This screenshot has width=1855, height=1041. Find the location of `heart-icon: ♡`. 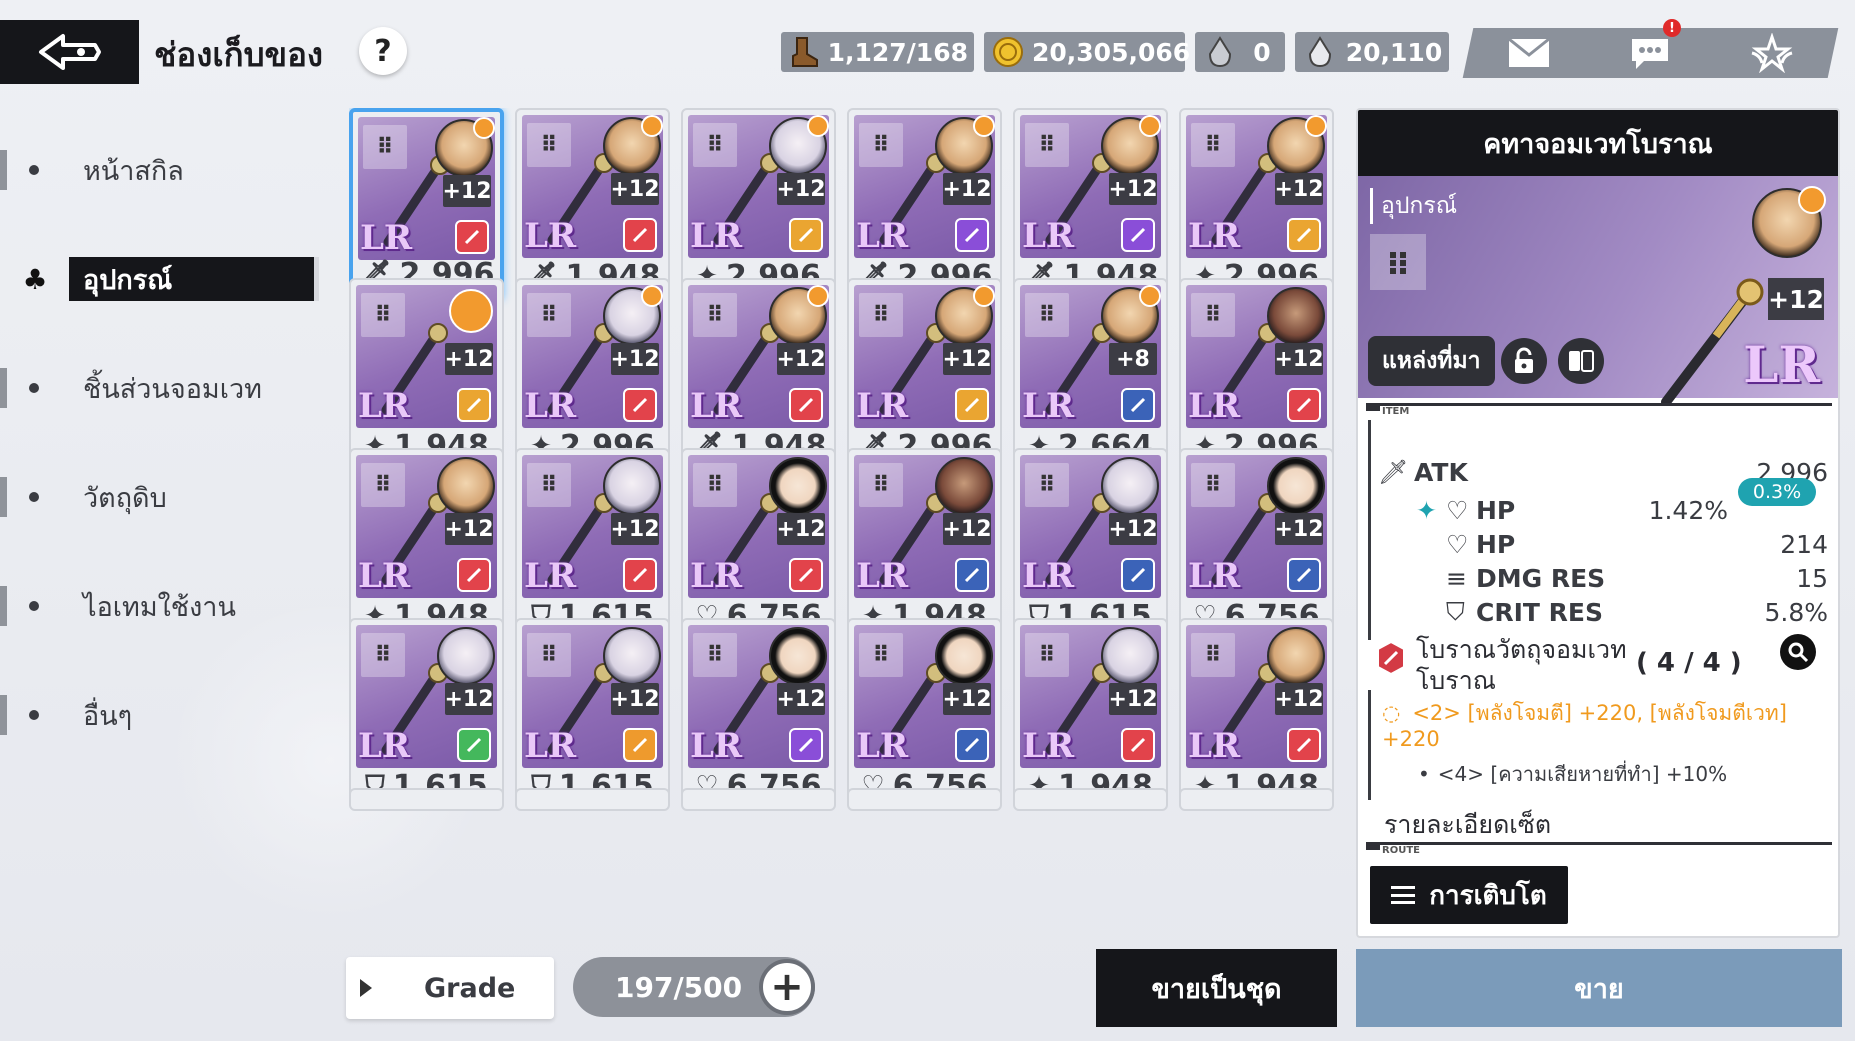

heart-icon: ♡ is located at coordinates (1457, 544).